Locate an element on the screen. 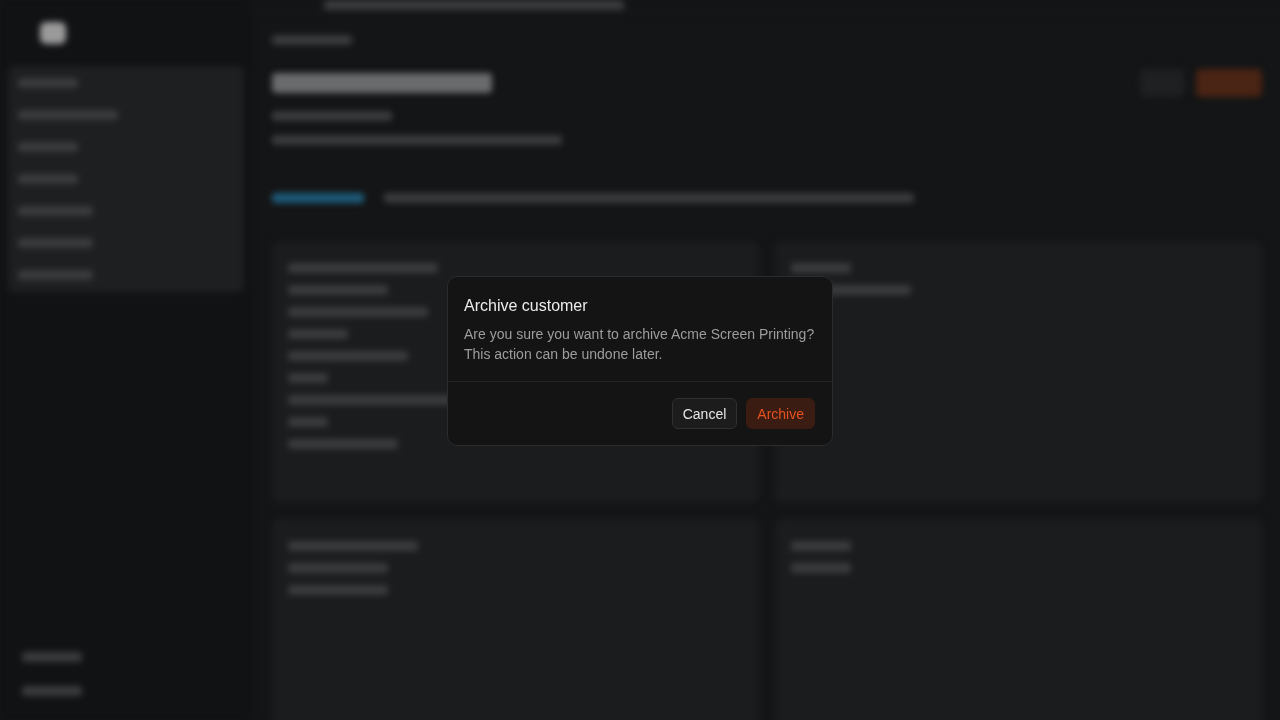  dialog-title: Archive customer is located at coordinates (526, 306).